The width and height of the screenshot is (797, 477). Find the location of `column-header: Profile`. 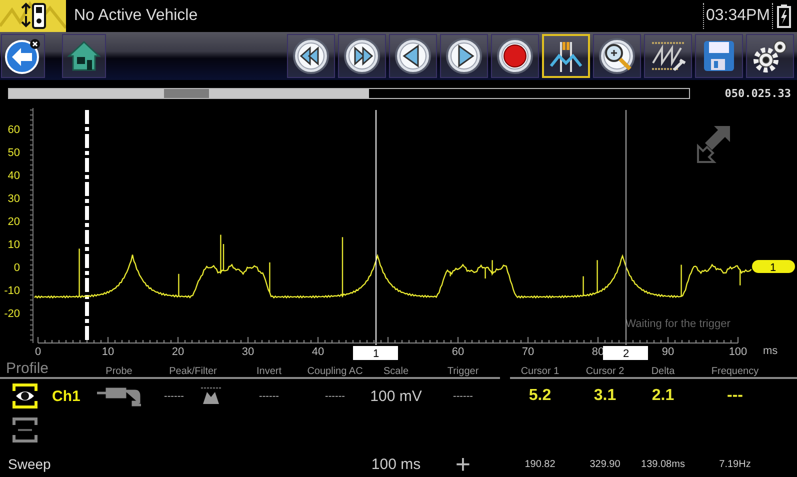

column-header: Profile is located at coordinates (27, 368).